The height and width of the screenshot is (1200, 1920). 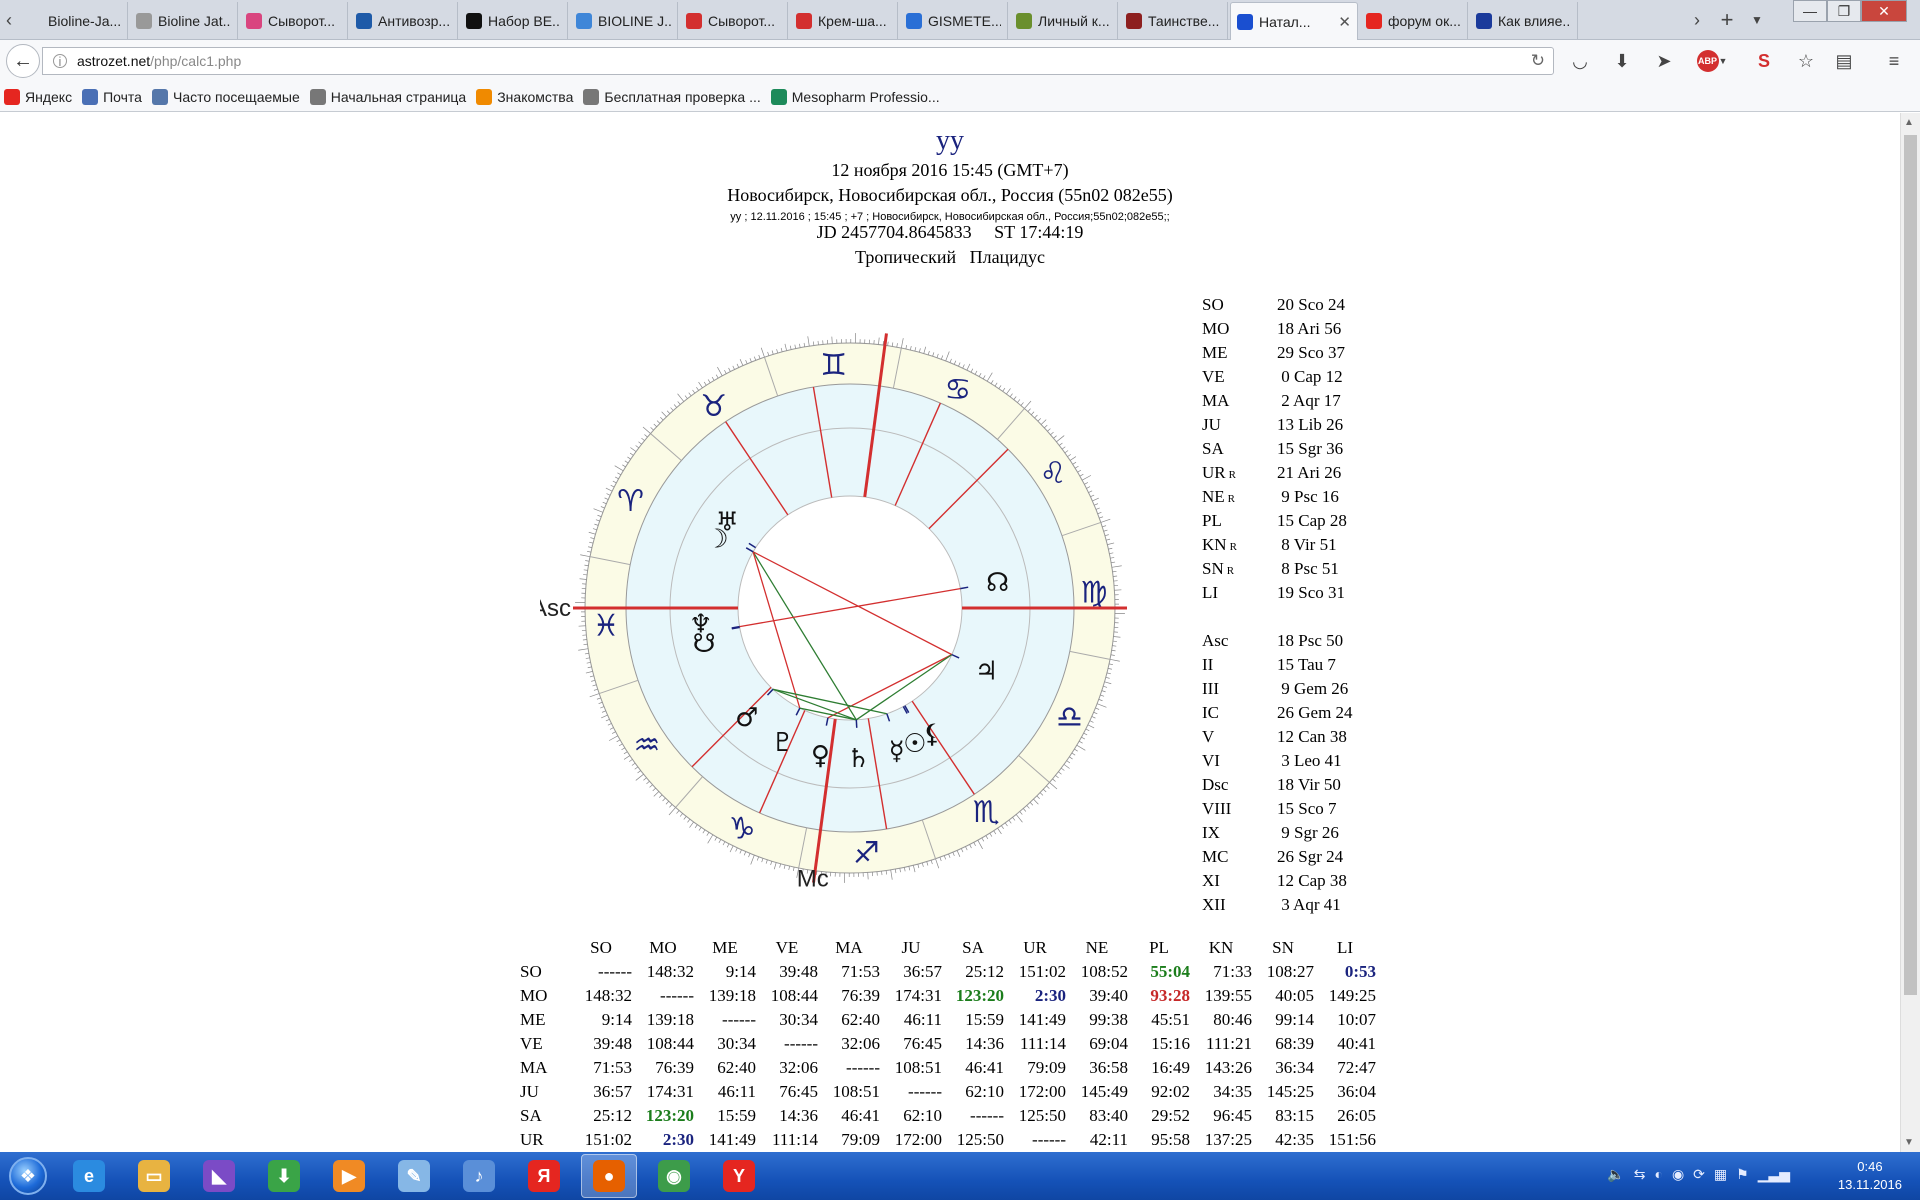 What do you see at coordinates (89, 1176) in the screenshot?
I see `taskbar-app-button: e` at bounding box center [89, 1176].